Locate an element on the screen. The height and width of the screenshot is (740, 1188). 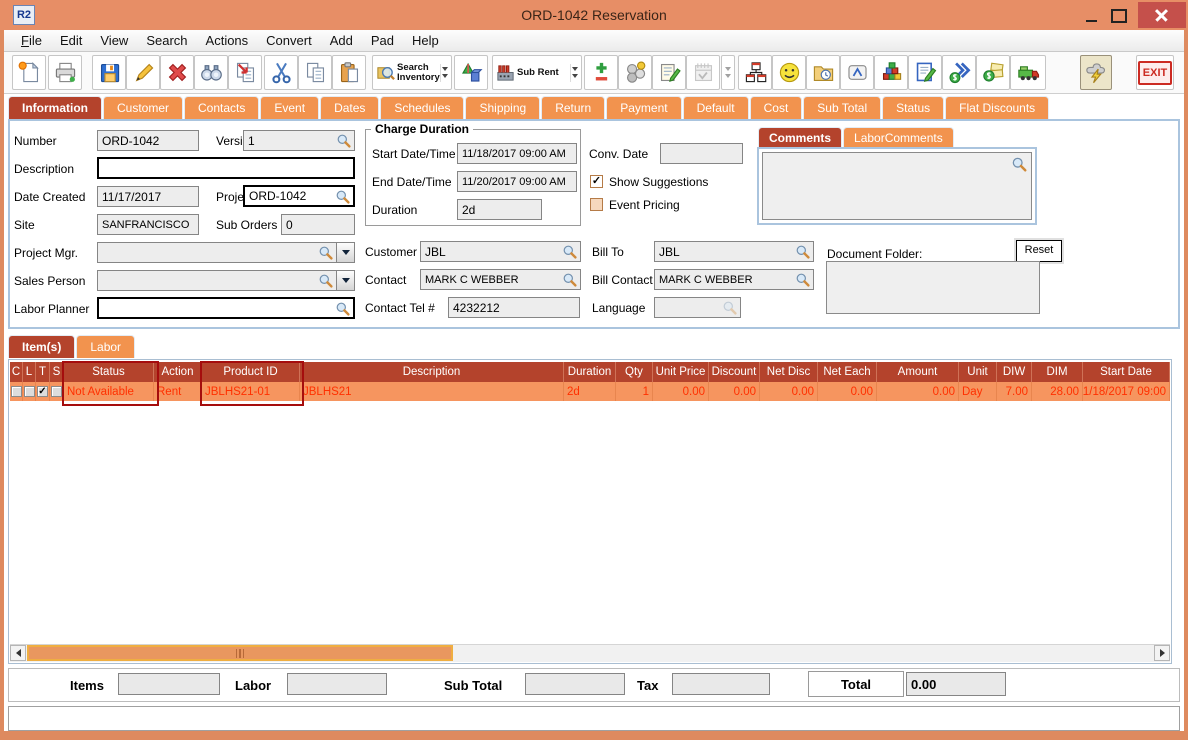
bill-to-field: JBL is located at coordinates (734, 251).